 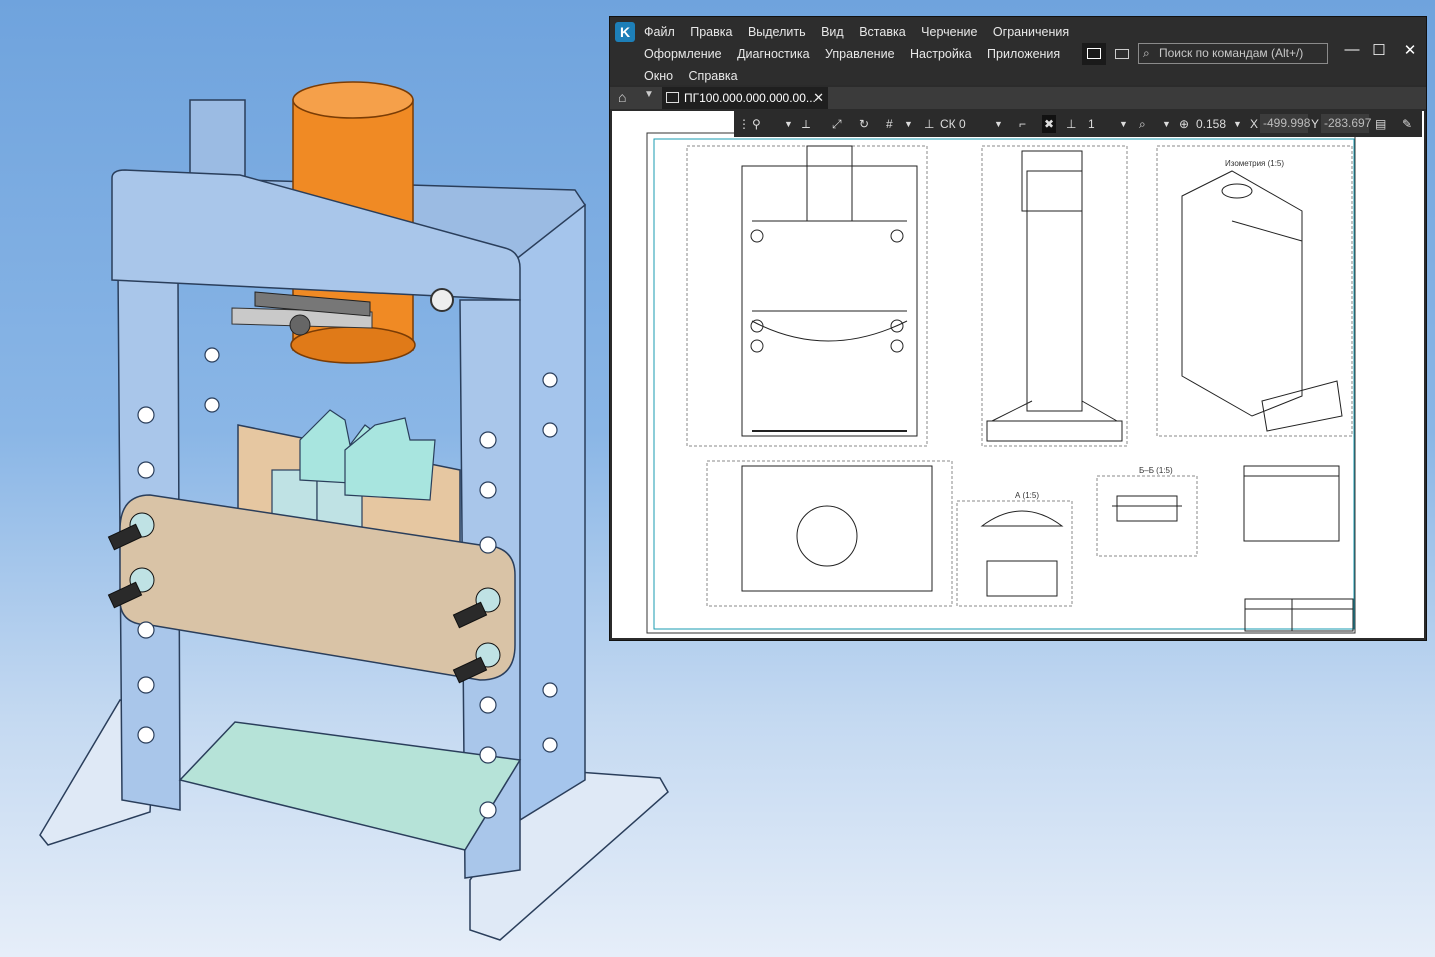 What do you see at coordinates (788, 124) in the screenshot?
I see `snap-dropdown-icon: ▼` at bounding box center [788, 124].